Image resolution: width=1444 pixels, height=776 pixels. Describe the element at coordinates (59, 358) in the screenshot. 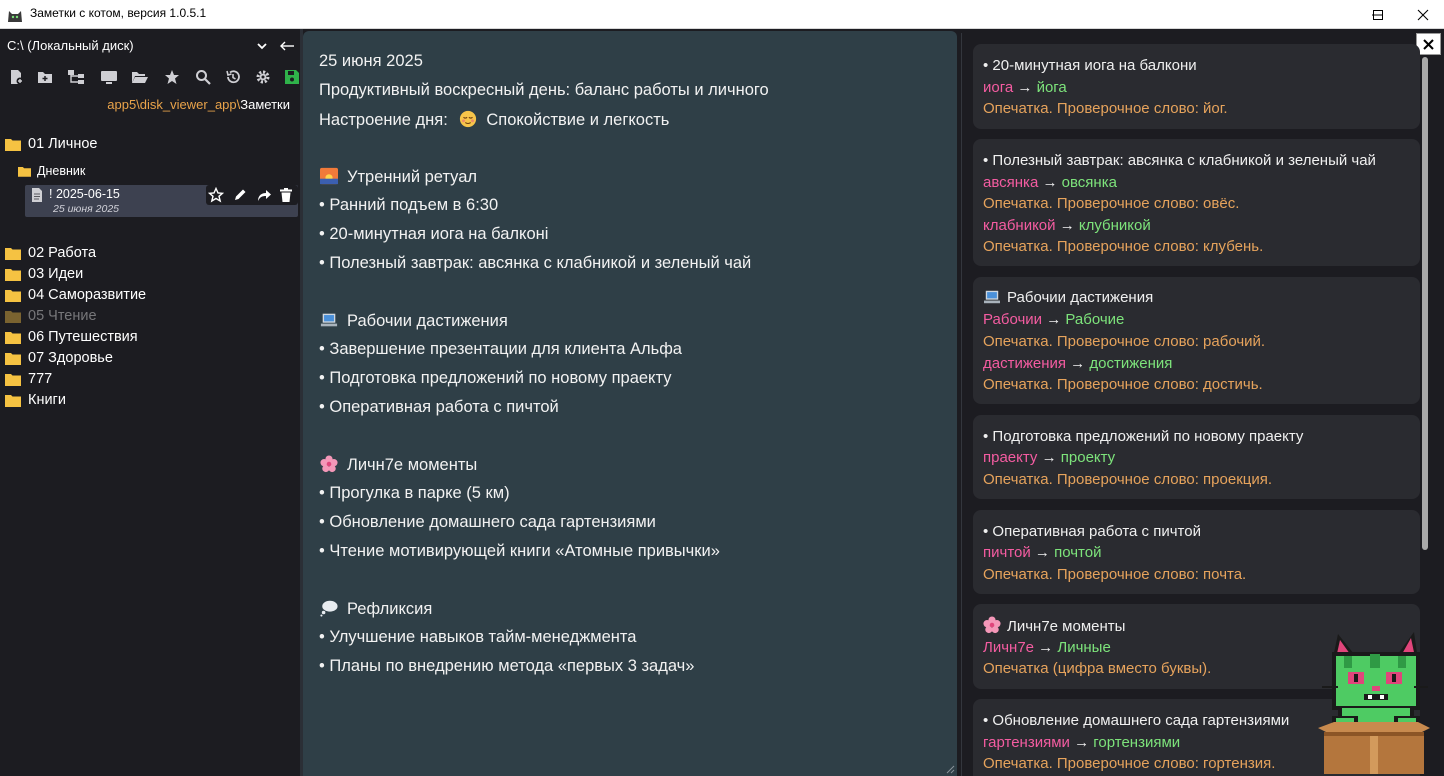

I see `tree-folder-health: 07 Здоровье` at that location.